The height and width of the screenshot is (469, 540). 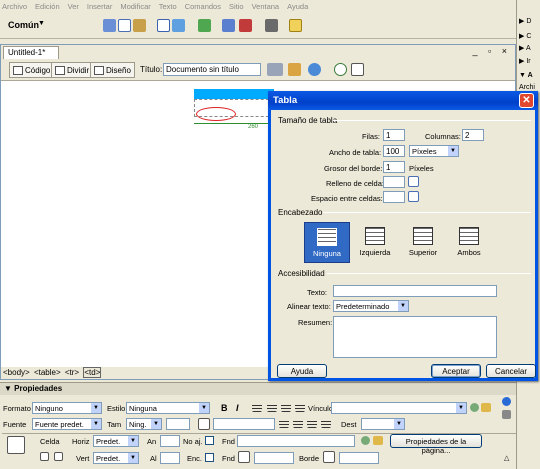 What do you see at coordinates (327, 242) in the screenshot?
I see `header-none-option: Ninguna` at bounding box center [327, 242].